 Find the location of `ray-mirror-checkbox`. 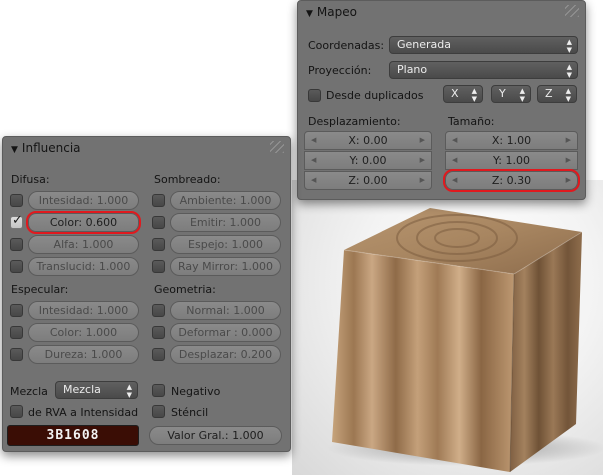

ray-mirror-checkbox is located at coordinates (158, 266).